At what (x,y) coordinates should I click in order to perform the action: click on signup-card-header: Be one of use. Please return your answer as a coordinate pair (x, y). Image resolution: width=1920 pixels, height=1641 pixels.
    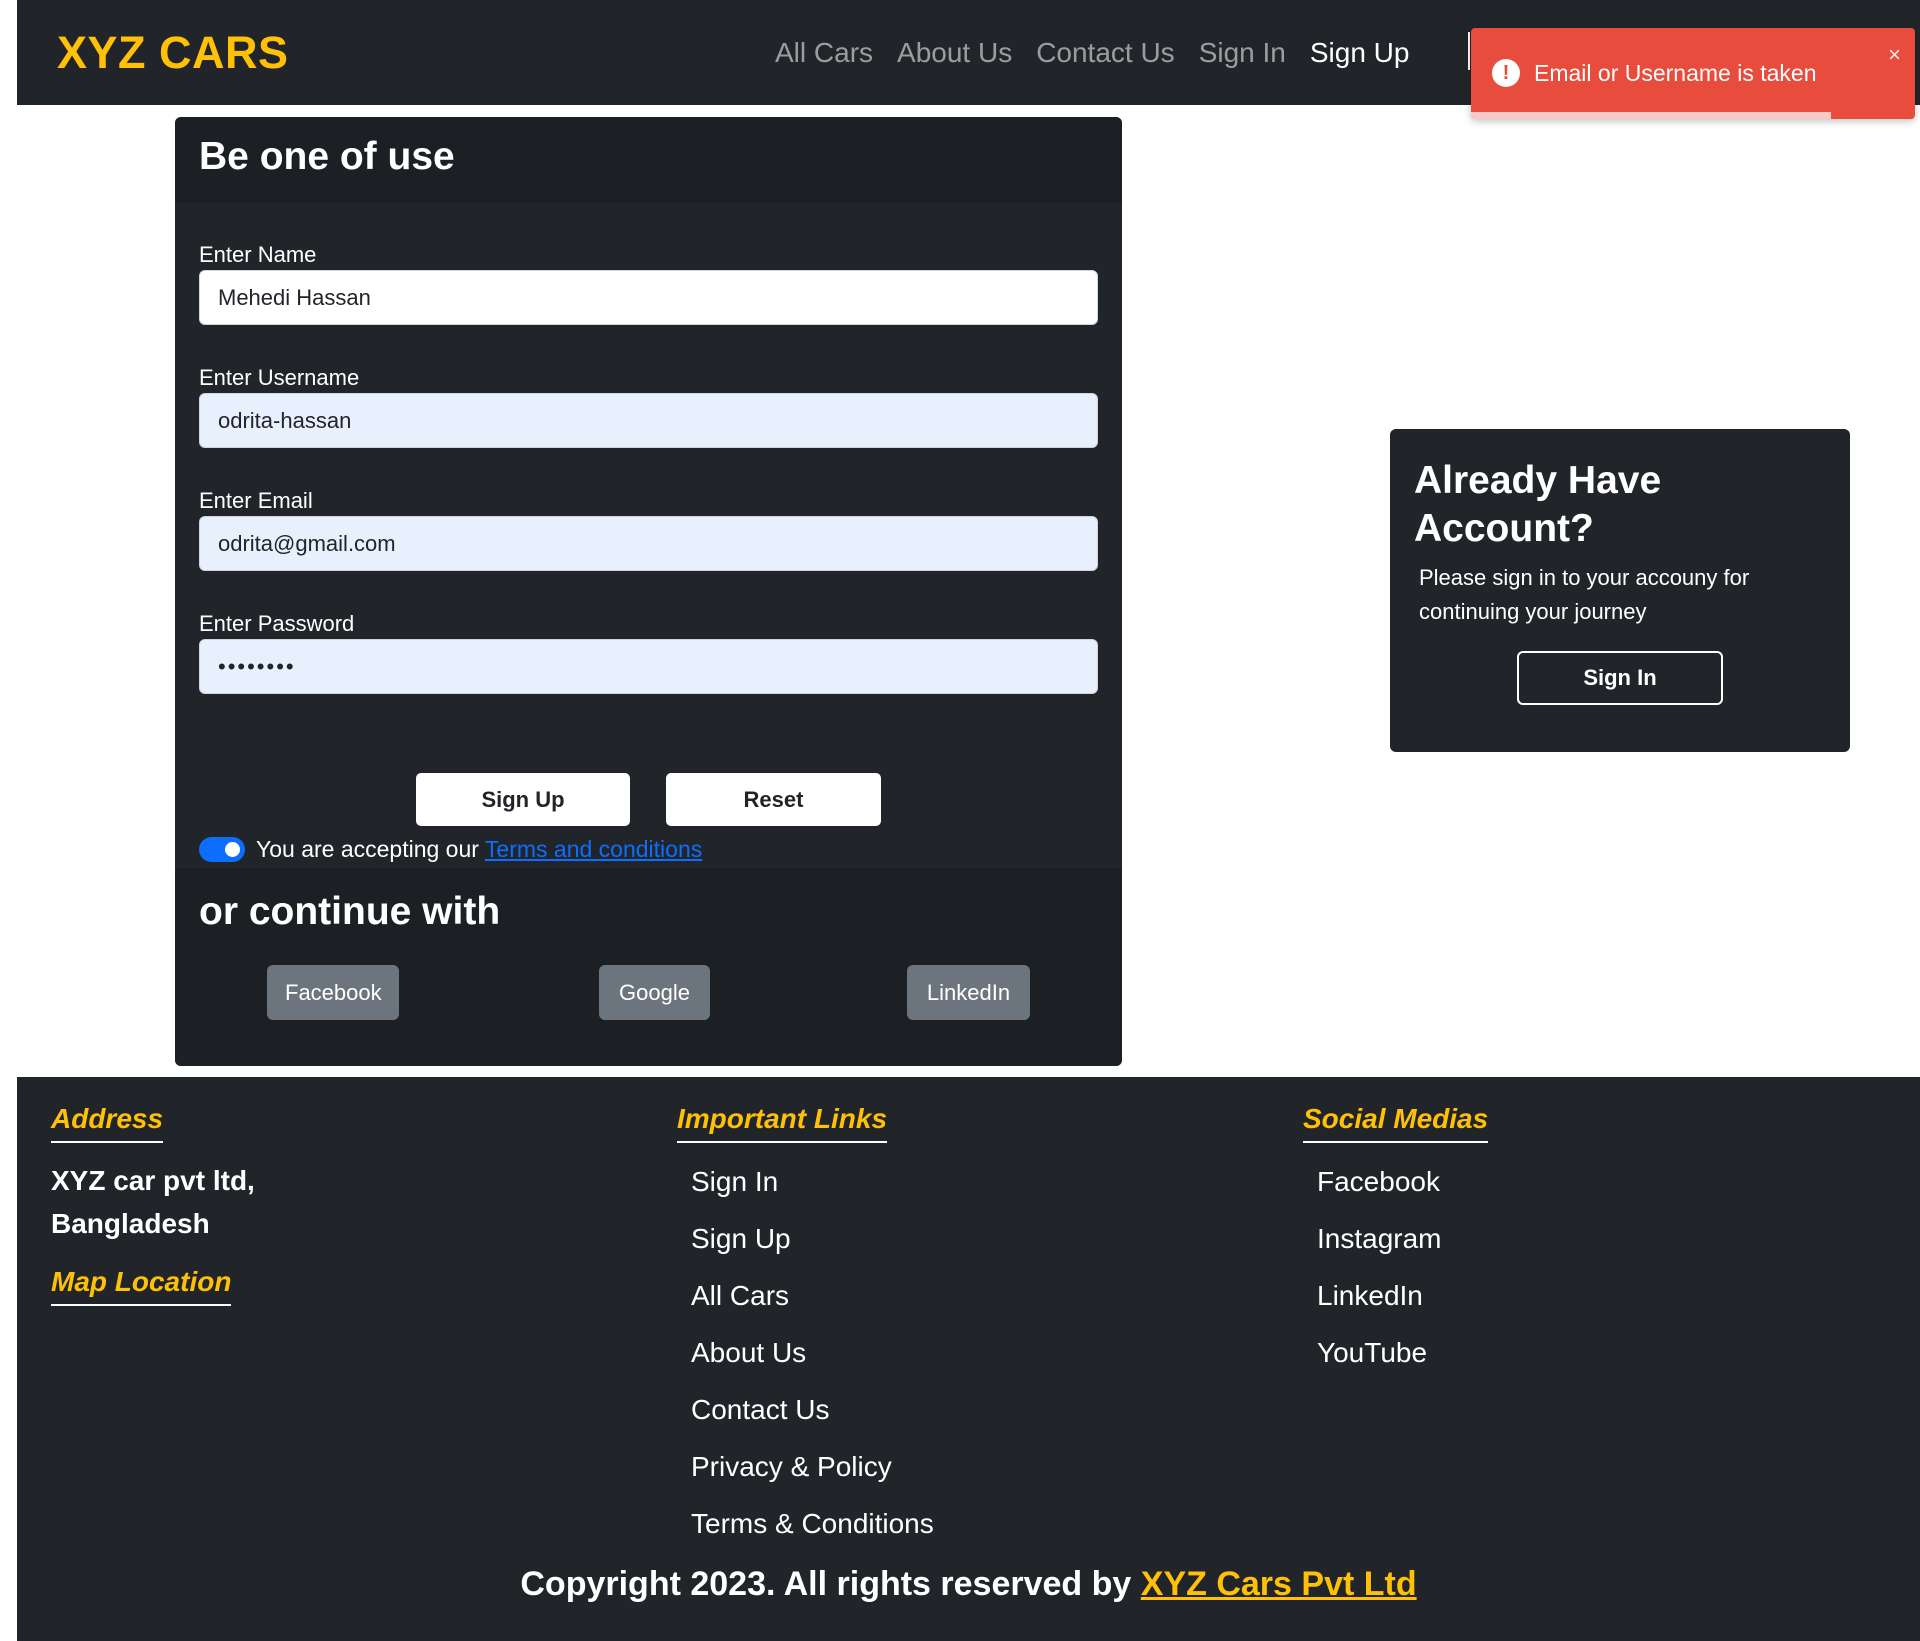
    Looking at the image, I should click on (648, 160).